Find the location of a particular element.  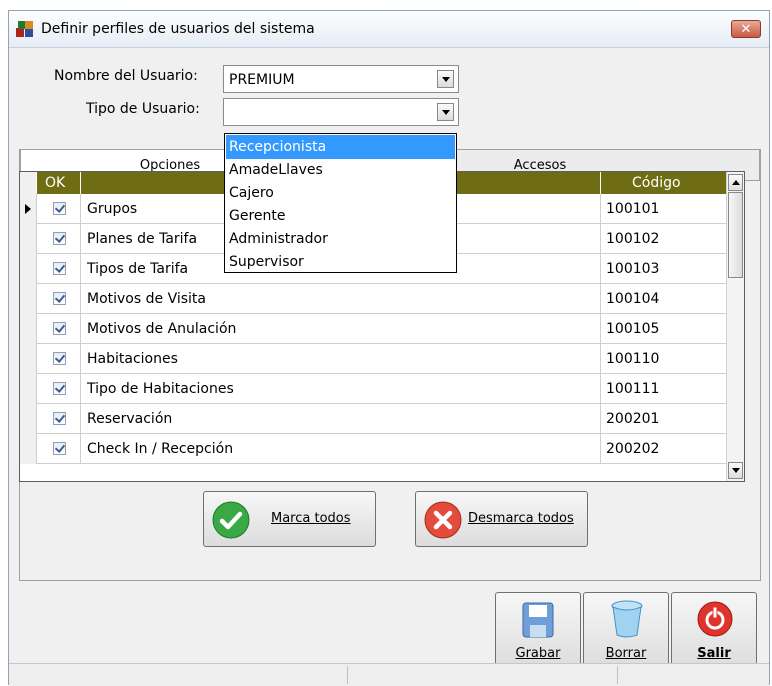

exit-button: Salir is located at coordinates (714, 631).